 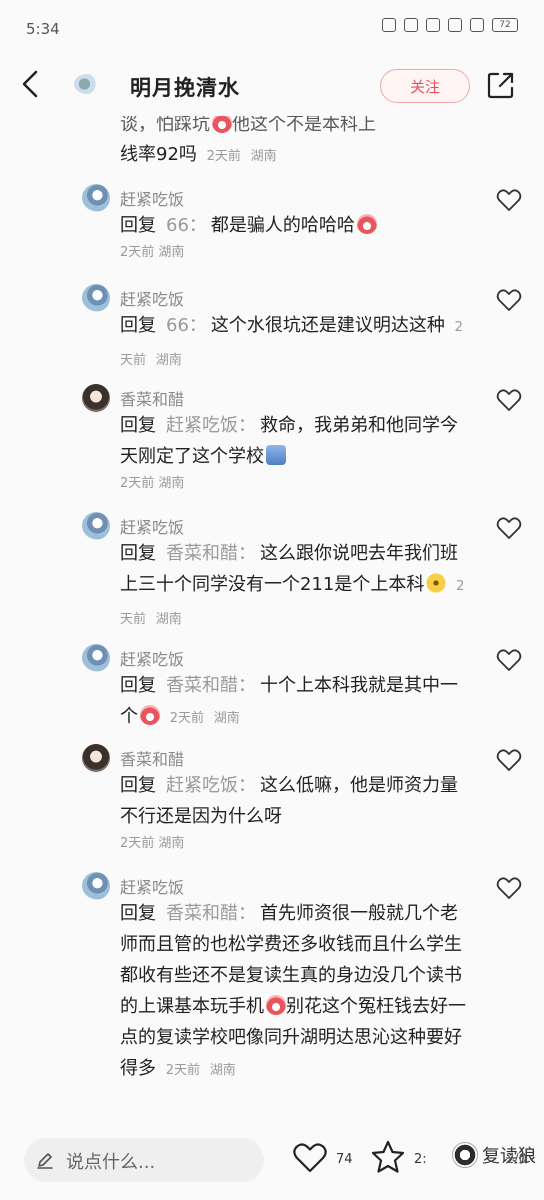 I want to click on status-time: 5:34, so click(x=43, y=29).